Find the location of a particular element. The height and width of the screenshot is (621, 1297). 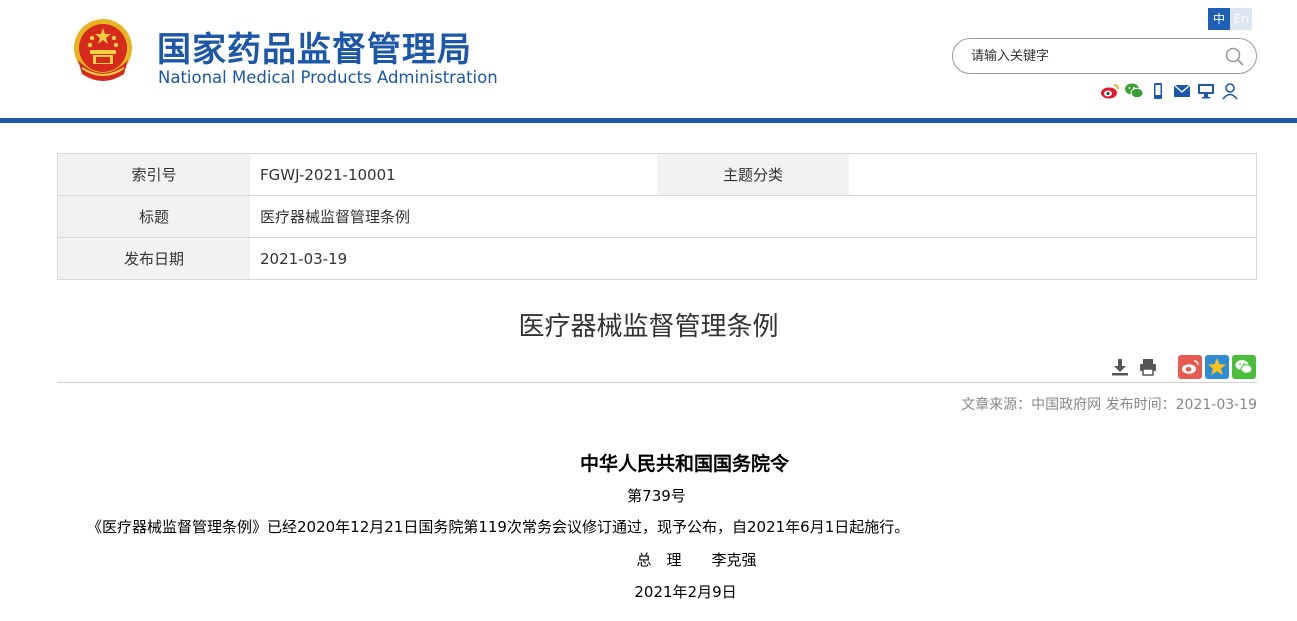

qzone-share-icon is located at coordinates (1217, 367).